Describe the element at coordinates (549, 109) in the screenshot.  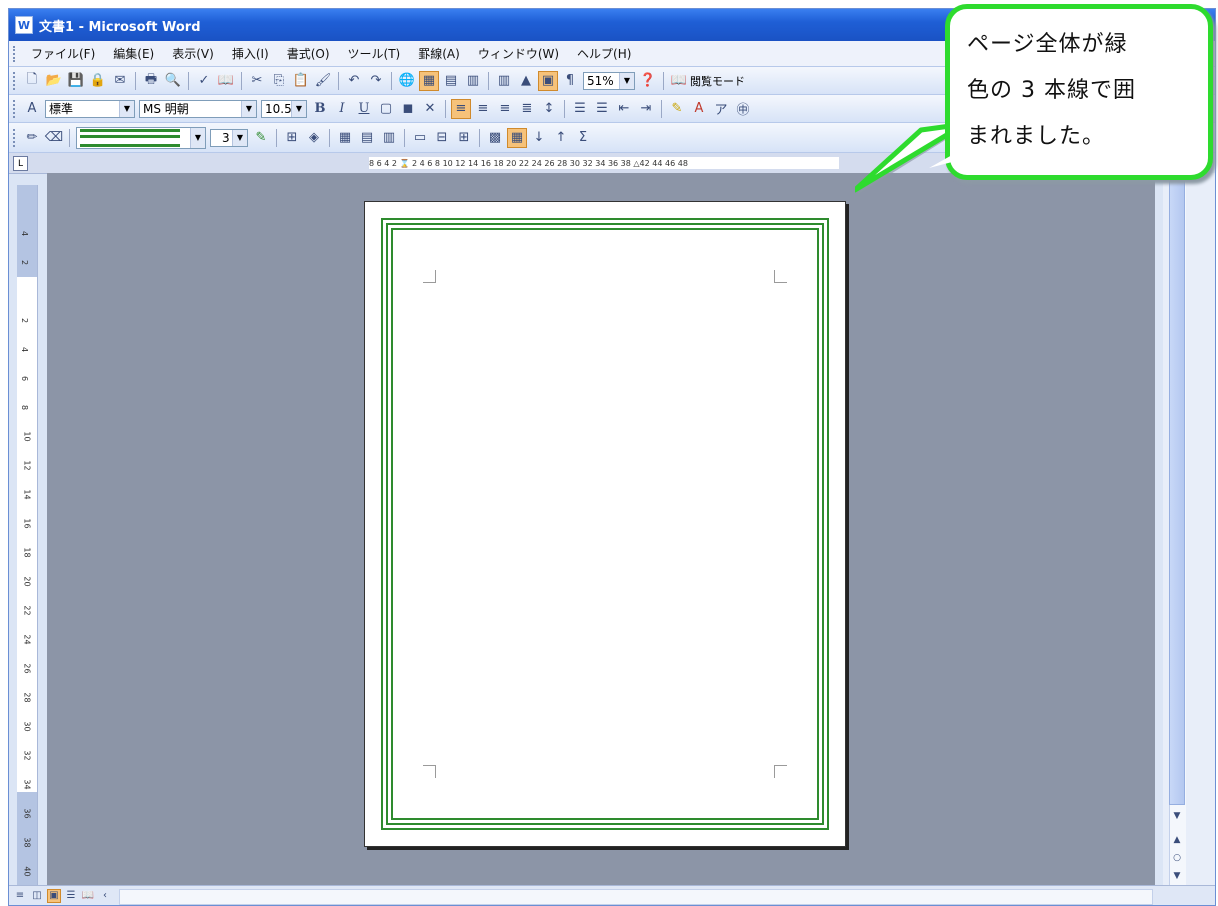
I see `line-spacing-icon: ↕` at that location.